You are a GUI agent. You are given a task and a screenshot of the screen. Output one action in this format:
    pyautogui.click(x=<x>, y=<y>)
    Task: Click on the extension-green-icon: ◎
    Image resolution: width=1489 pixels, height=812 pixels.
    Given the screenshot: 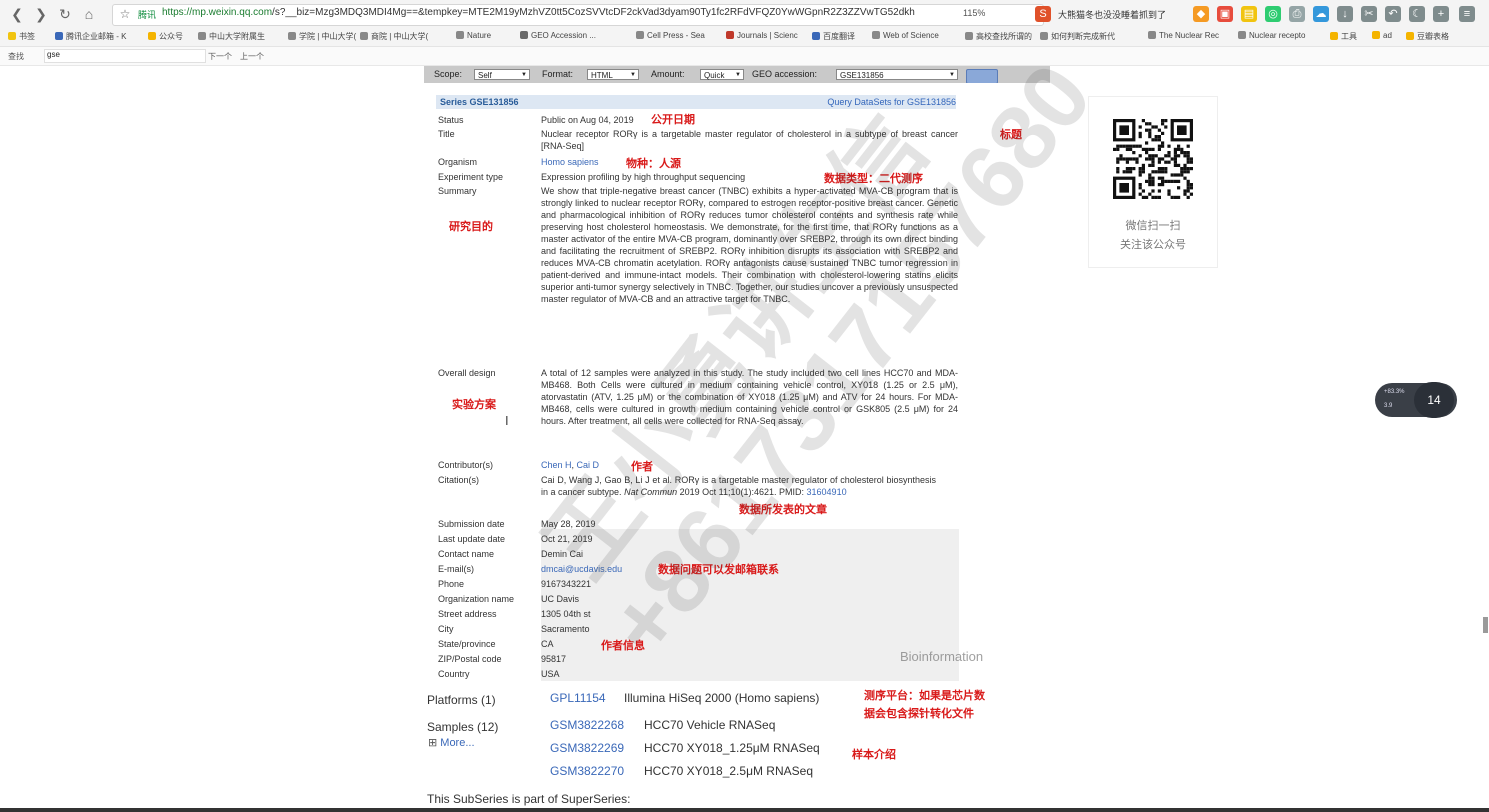 What is the action you would take?
    pyautogui.click(x=1273, y=14)
    